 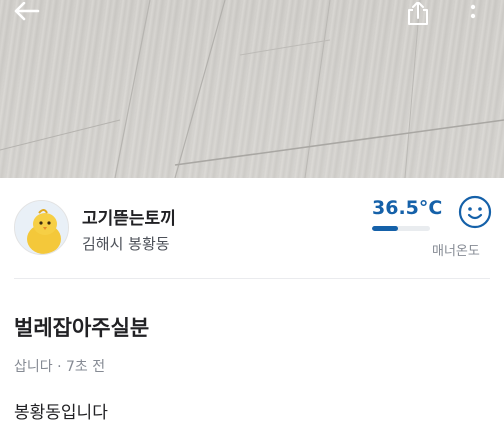 What do you see at coordinates (407, 208) in the screenshot?
I see `manner-temperature: 36.5°C` at bounding box center [407, 208].